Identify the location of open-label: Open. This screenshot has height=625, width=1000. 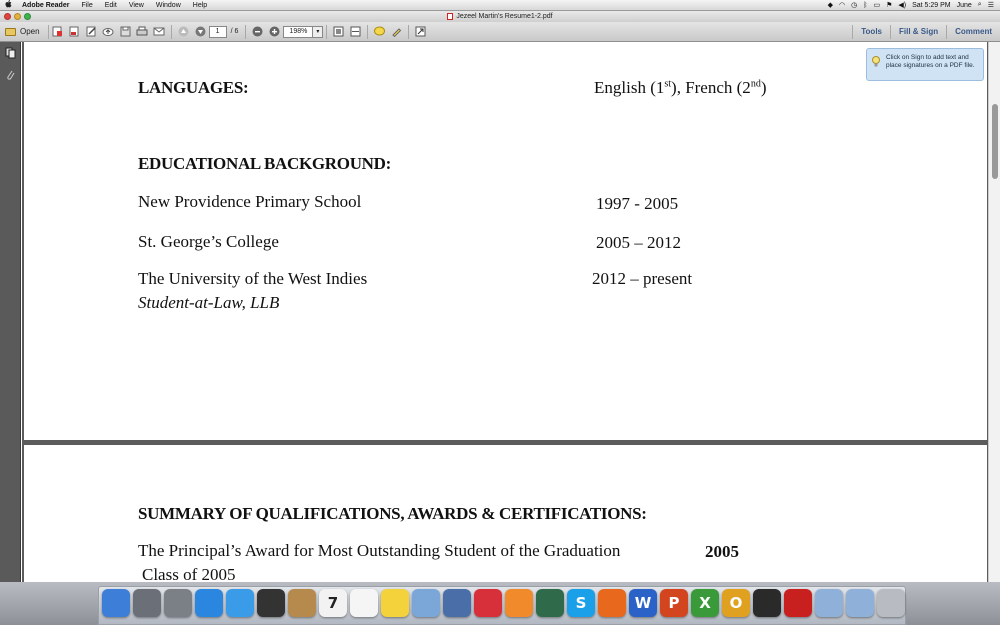
(30, 31).